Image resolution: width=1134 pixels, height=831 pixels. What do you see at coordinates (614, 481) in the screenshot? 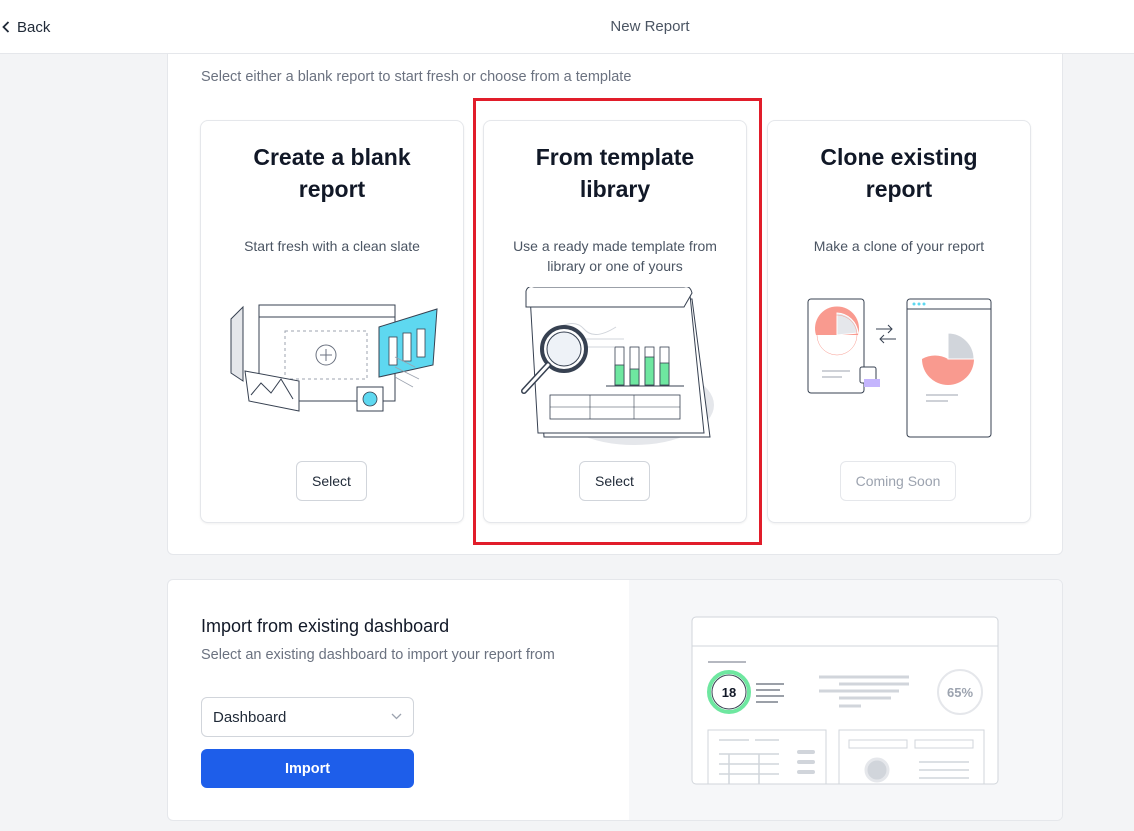
I see `select-template-button: Select` at bounding box center [614, 481].